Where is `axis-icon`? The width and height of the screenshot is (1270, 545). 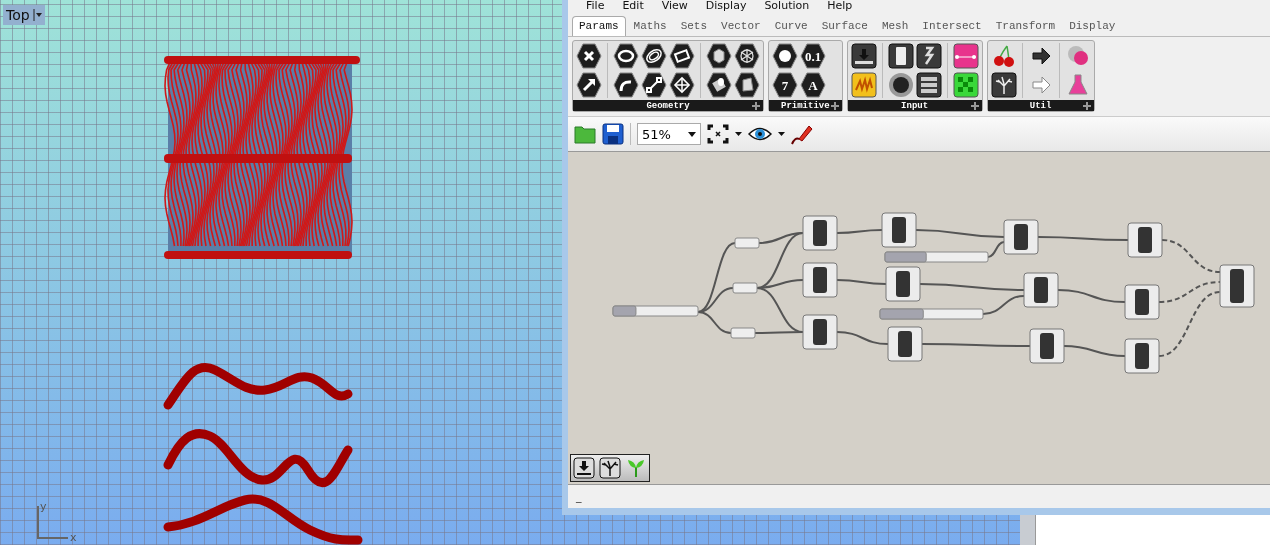
axis-icon is located at coordinates (53, 522).